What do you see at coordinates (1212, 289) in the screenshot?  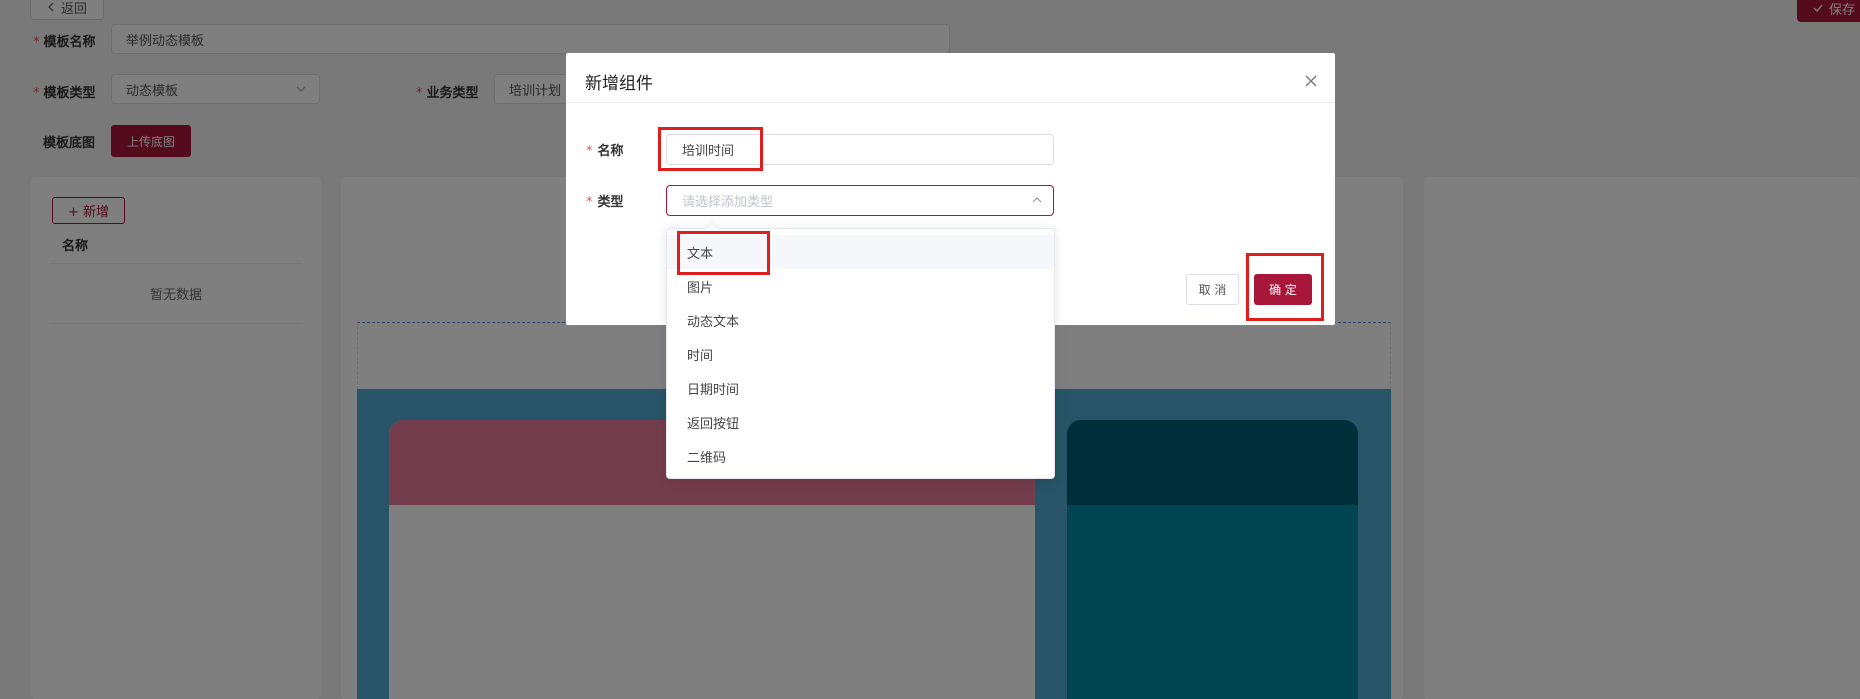 I see `cancel-button: 取 消` at bounding box center [1212, 289].